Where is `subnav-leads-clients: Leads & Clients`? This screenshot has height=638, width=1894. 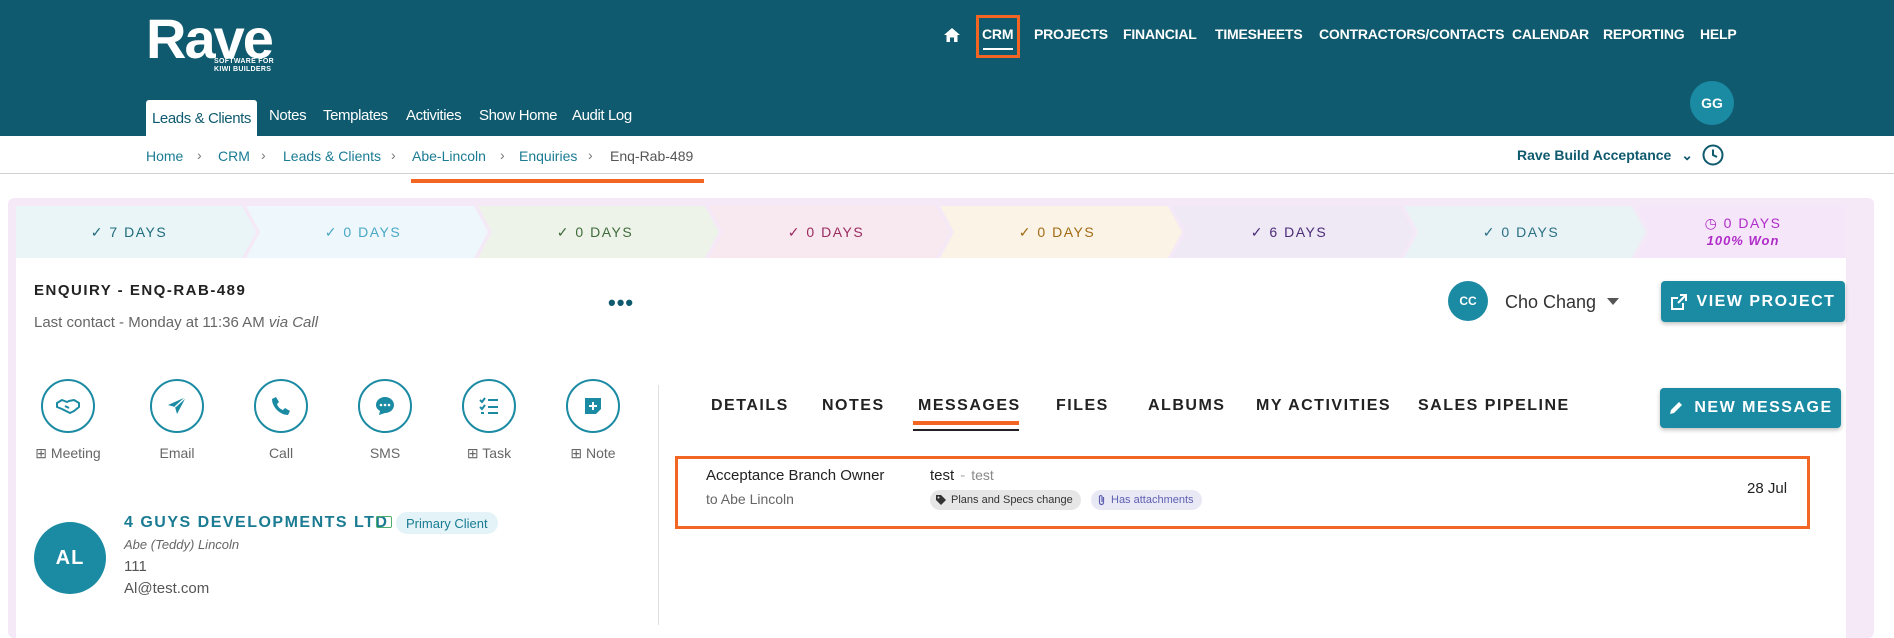 subnav-leads-clients: Leads & Clients is located at coordinates (201, 118).